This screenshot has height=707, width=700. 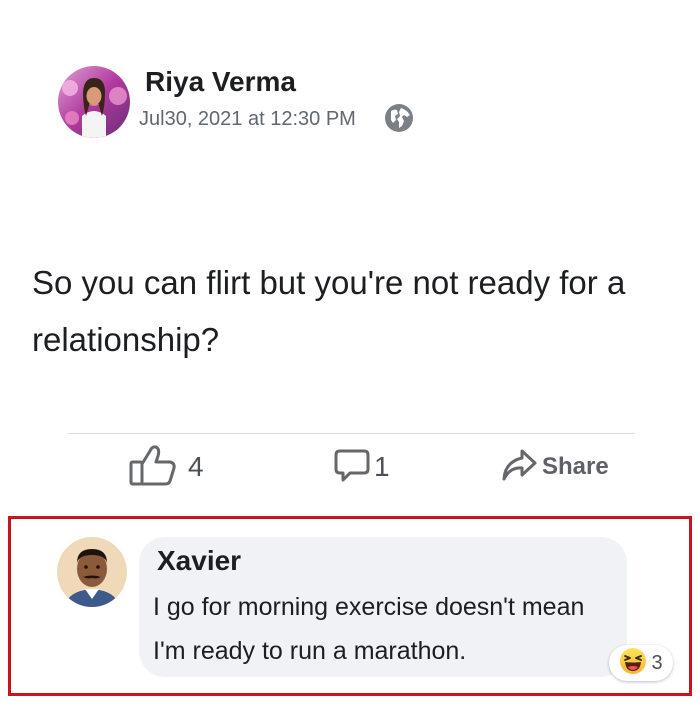 I want to click on commenter-name: Xavier, so click(x=199, y=561).